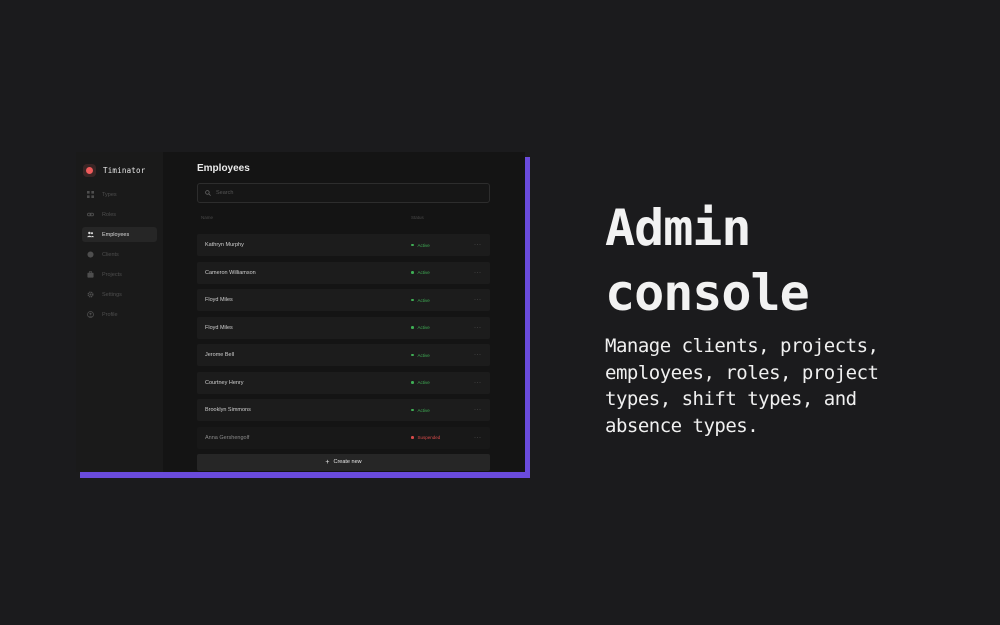 Image resolution: width=1000 pixels, height=625 pixels. I want to click on sidebar-item-label: Employees, so click(116, 234).